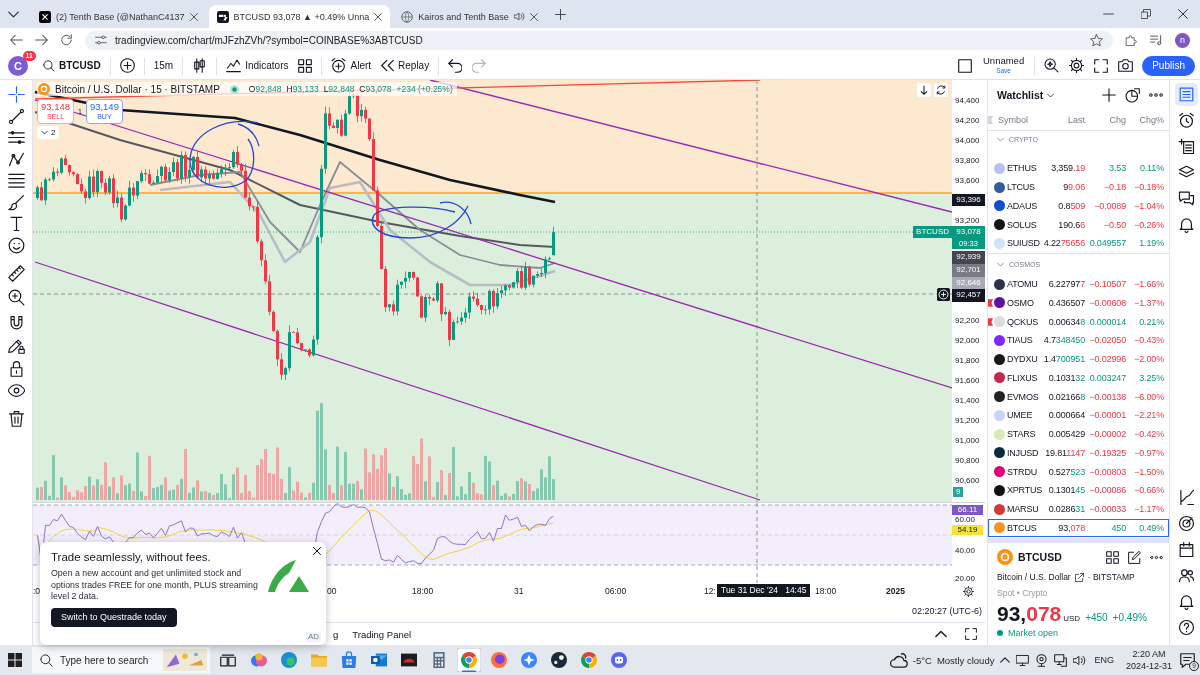 This screenshot has height=675, width=1200. Describe the element at coordinates (1187, 660) in the screenshot. I see `notification-icon` at that location.